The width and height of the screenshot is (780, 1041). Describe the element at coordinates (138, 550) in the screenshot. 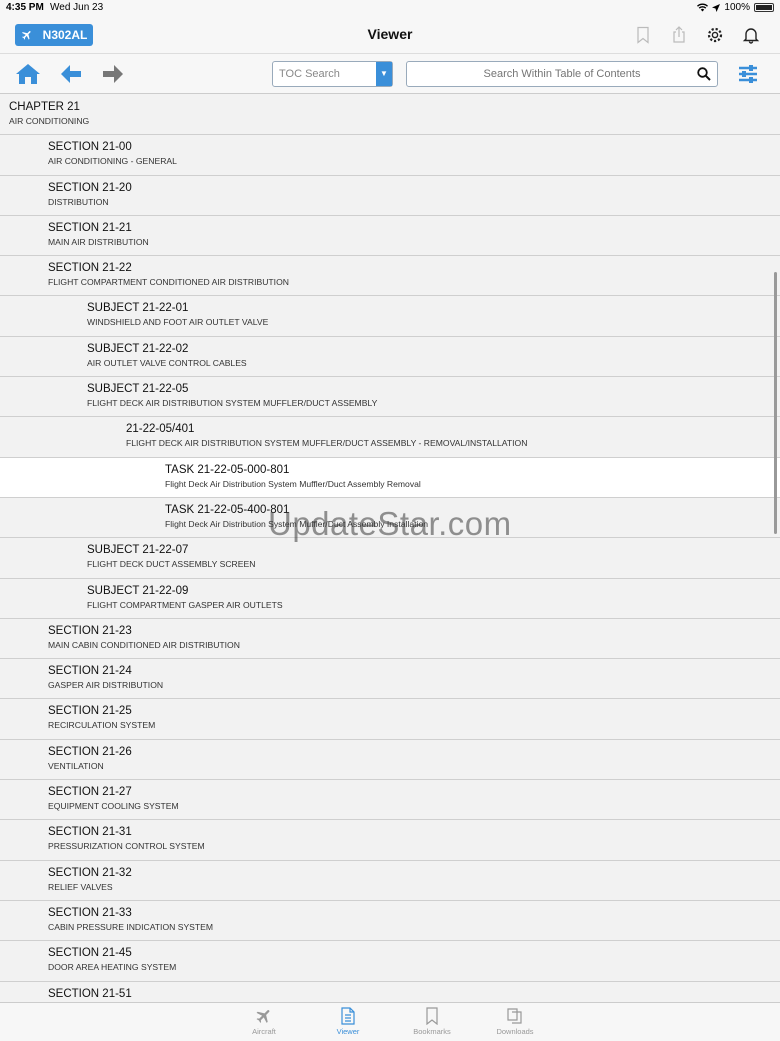

I see `toc-row-title: SUBJECT 21-22-07` at that location.